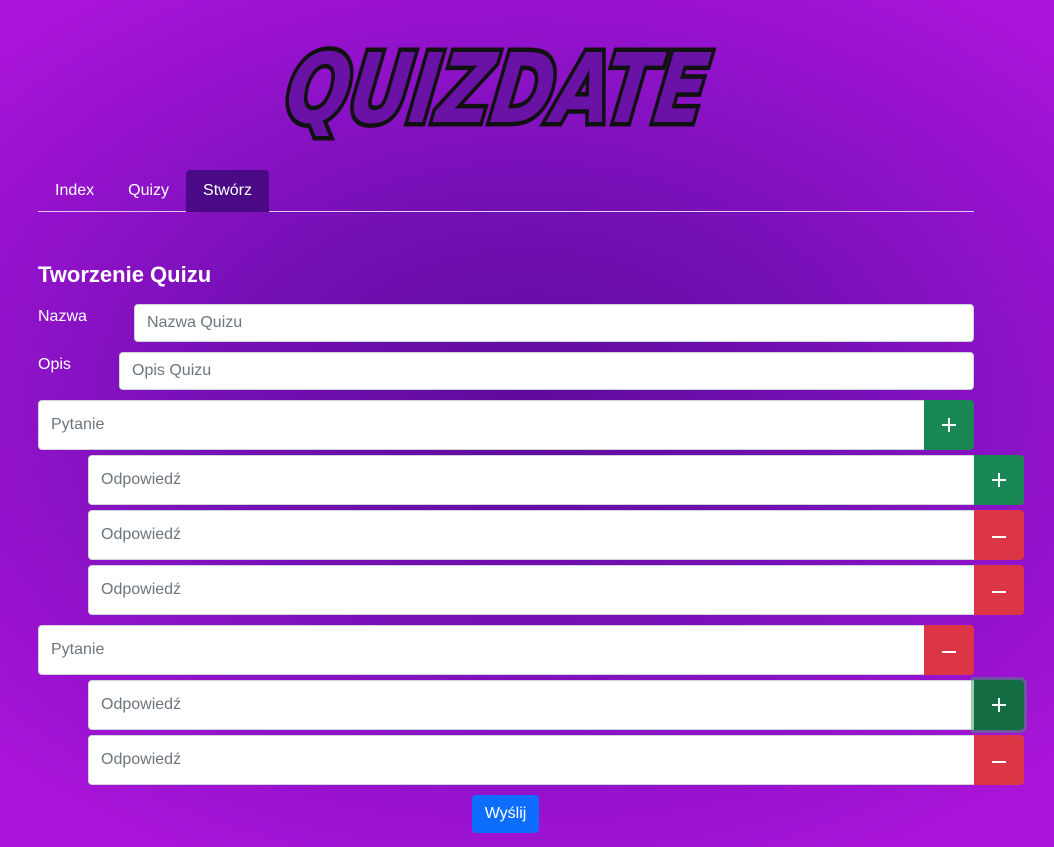 The height and width of the screenshot is (847, 1054). I want to click on add-question-button, so click(949, 425).